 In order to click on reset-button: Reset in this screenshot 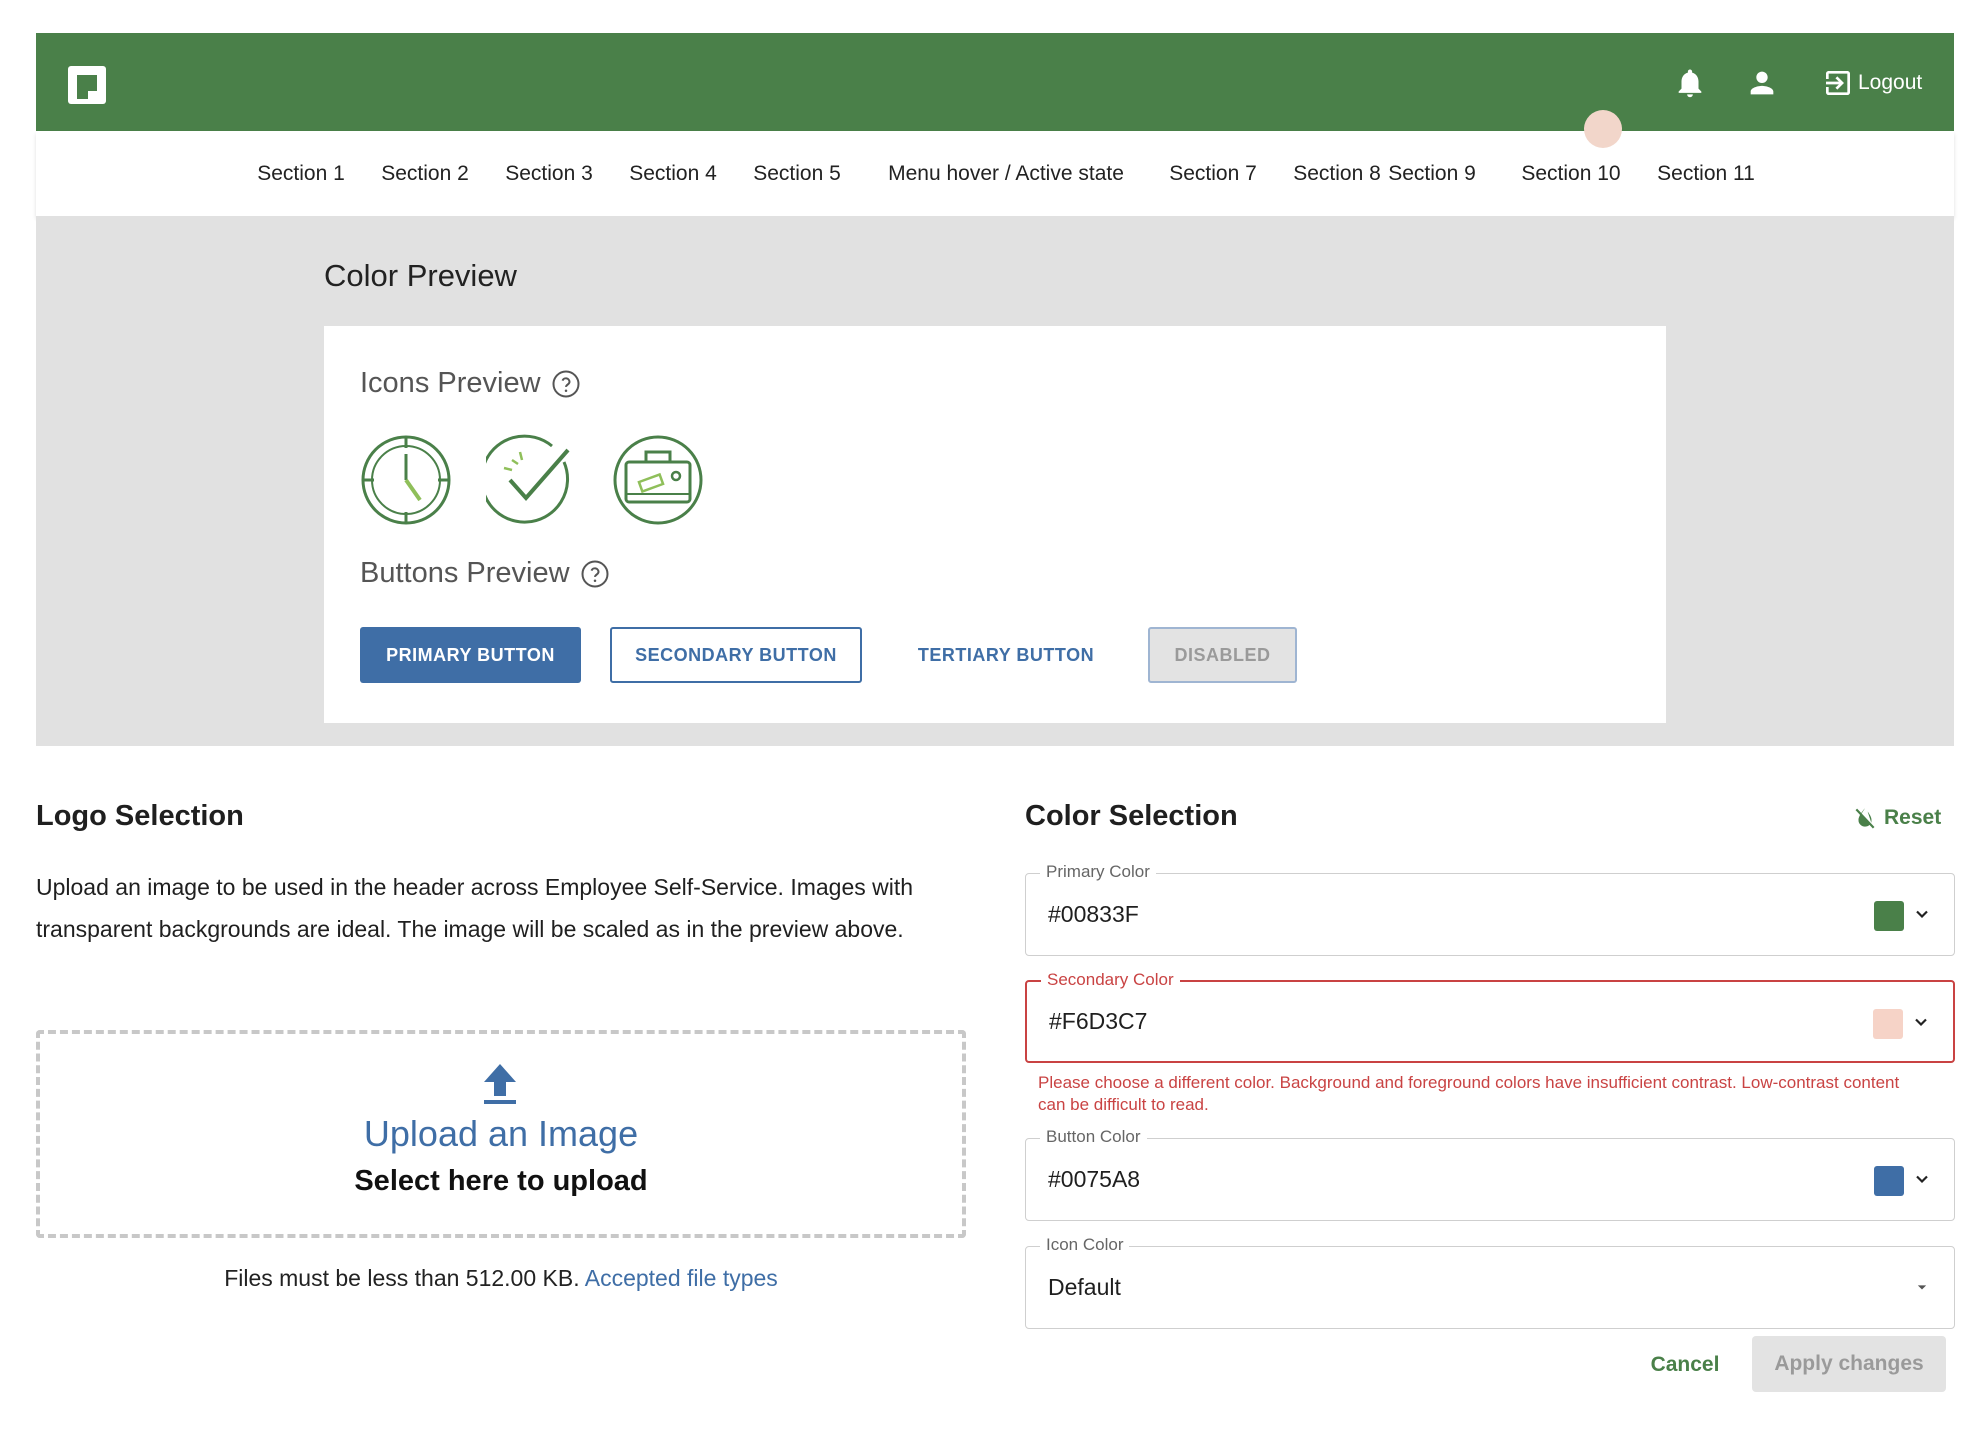, I will do `click(1896, 818)`.